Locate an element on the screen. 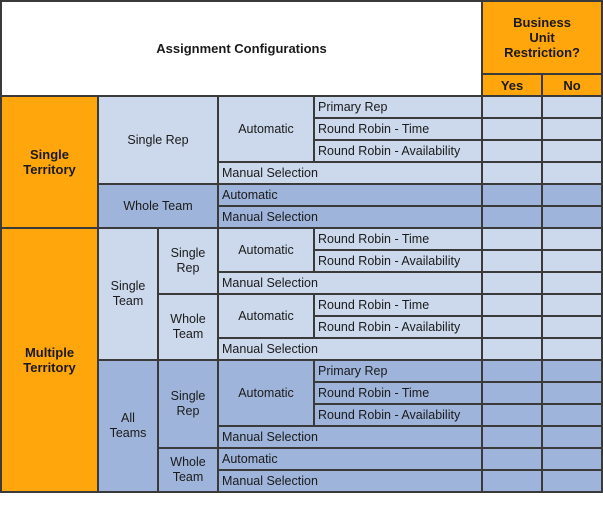 The image size is (603, 531). business-unit-restriction-header: Business Unit Restriction? is located at coordinates (542, 37).